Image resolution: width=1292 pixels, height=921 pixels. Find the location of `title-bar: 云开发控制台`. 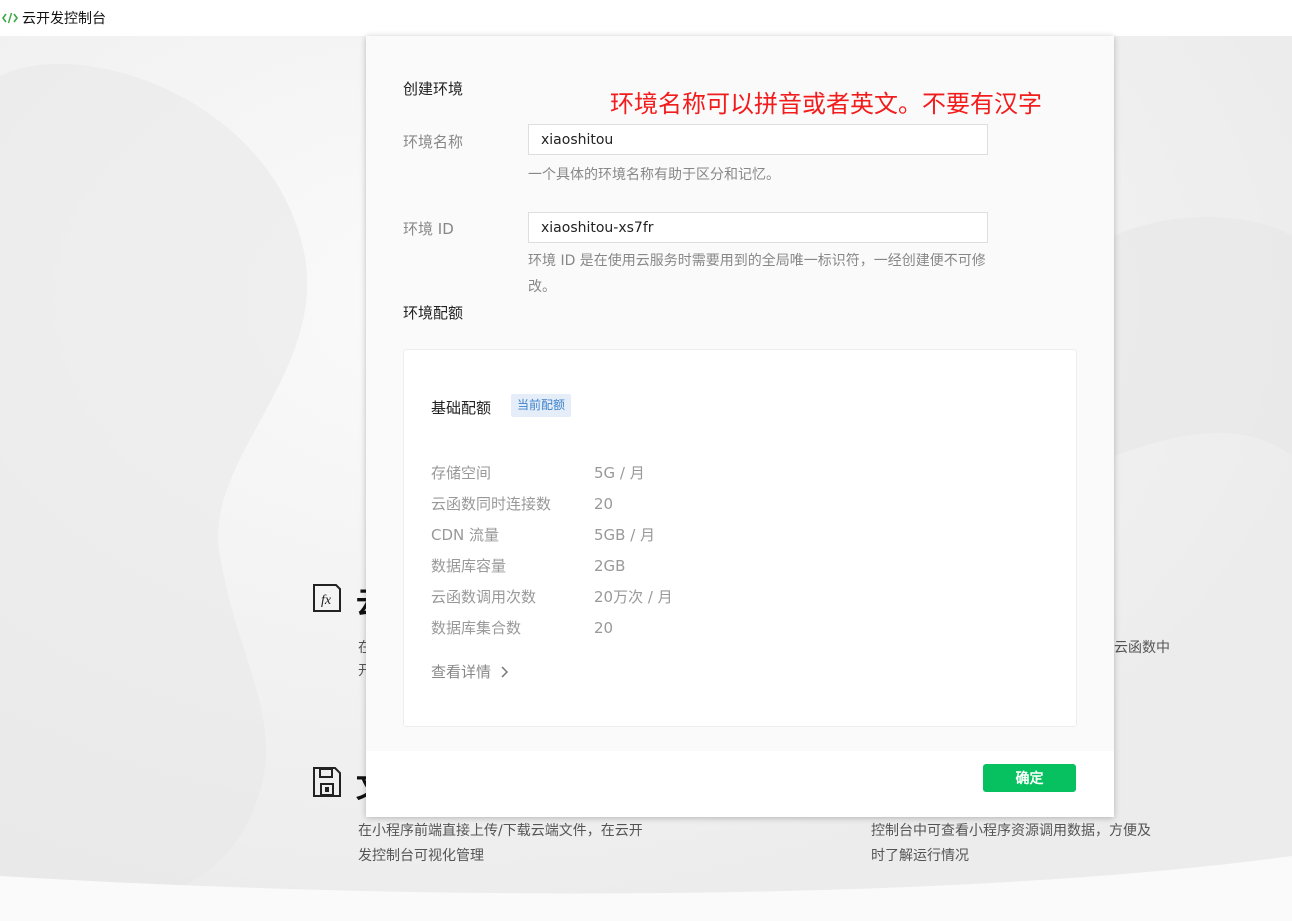

title-bar: 云开发控制台 is located at coordinates (646, 18).